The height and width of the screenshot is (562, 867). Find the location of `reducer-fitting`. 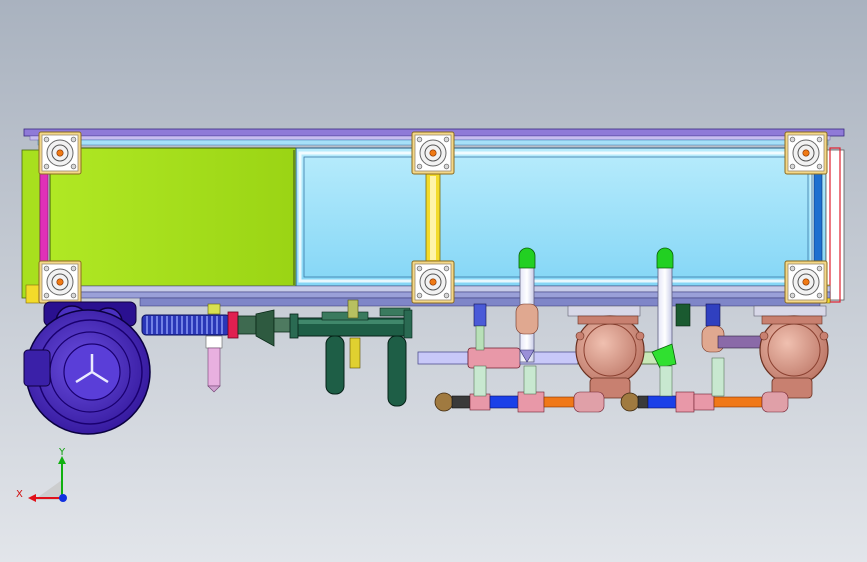

reducer-fitting is located at coordinates (267, 328).